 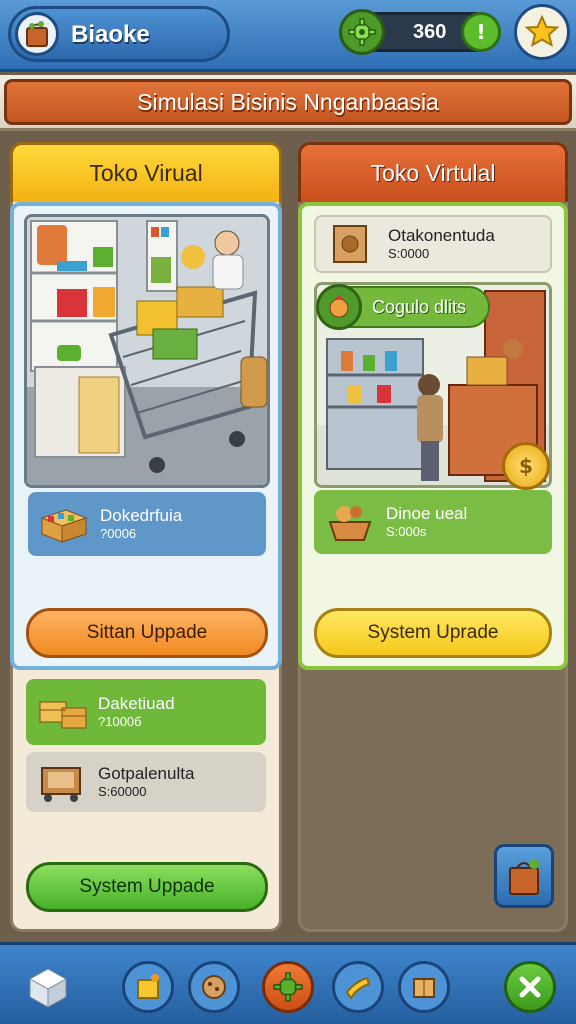 I want to click on title-ribbon: Simulasi Bisinis Nnganbaasia, so click(x=288, y=102).